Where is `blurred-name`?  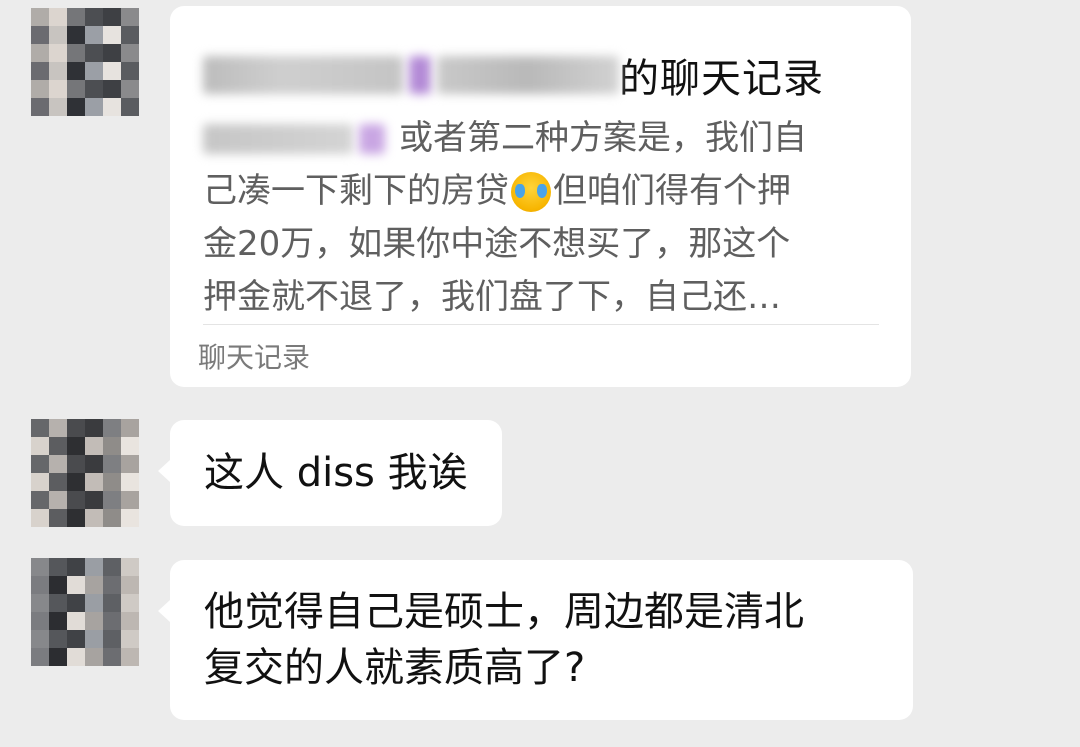
blurred-name is located at coordinates (303, 75).